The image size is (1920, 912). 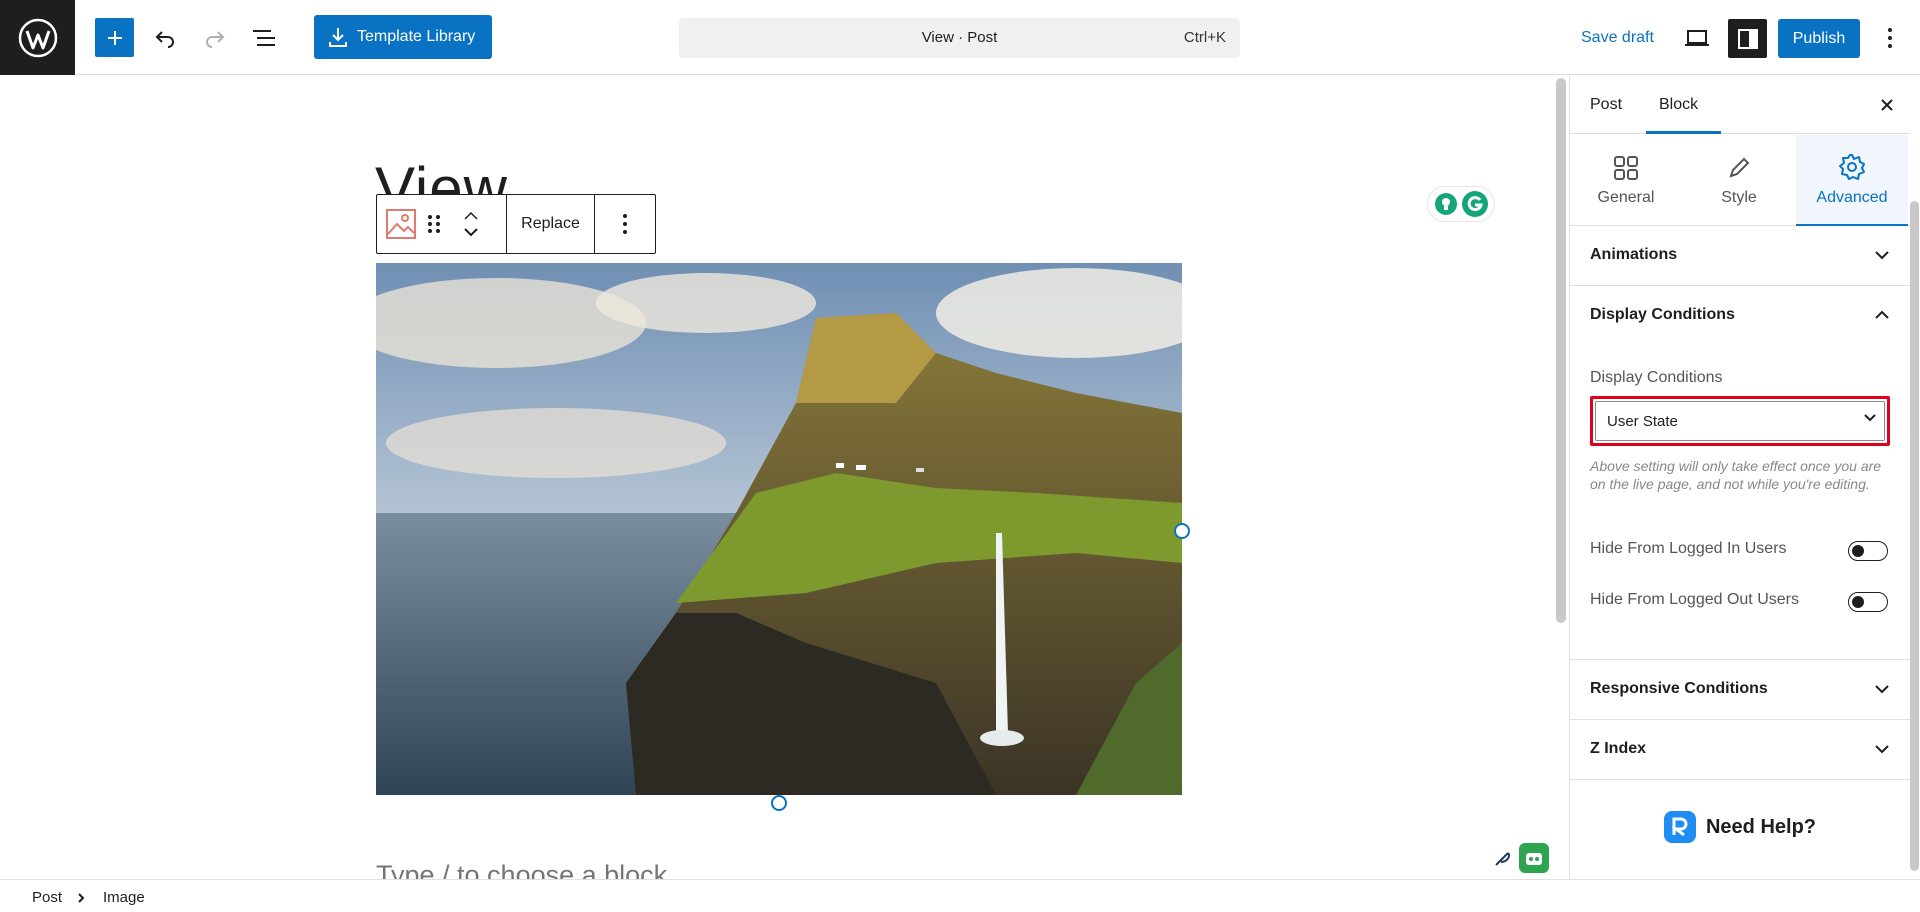 I want to click on download-icon, so click(x=338, y=37).